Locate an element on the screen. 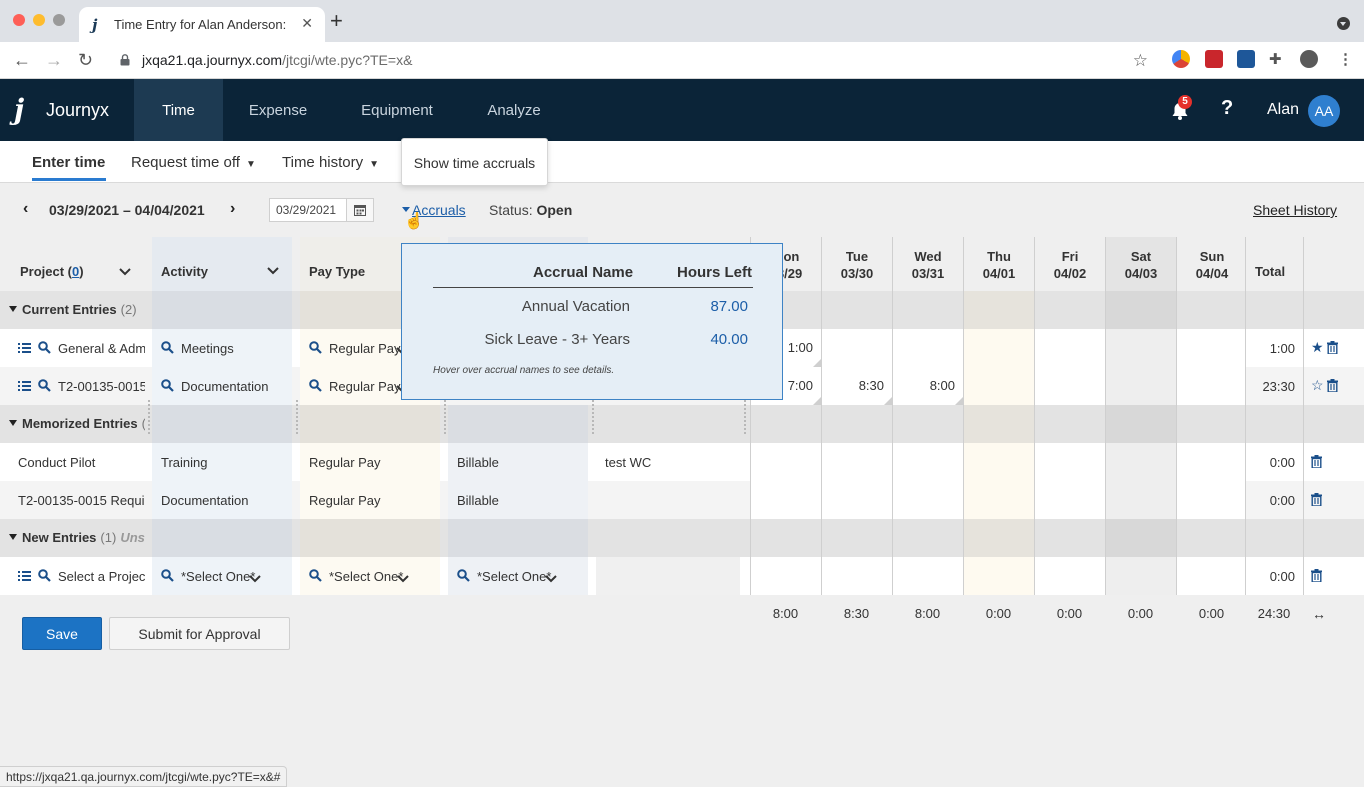 The width and height of the screenshot is (1364, 787). activity-sort-chevron-icon is located at coordinates (273, 270).